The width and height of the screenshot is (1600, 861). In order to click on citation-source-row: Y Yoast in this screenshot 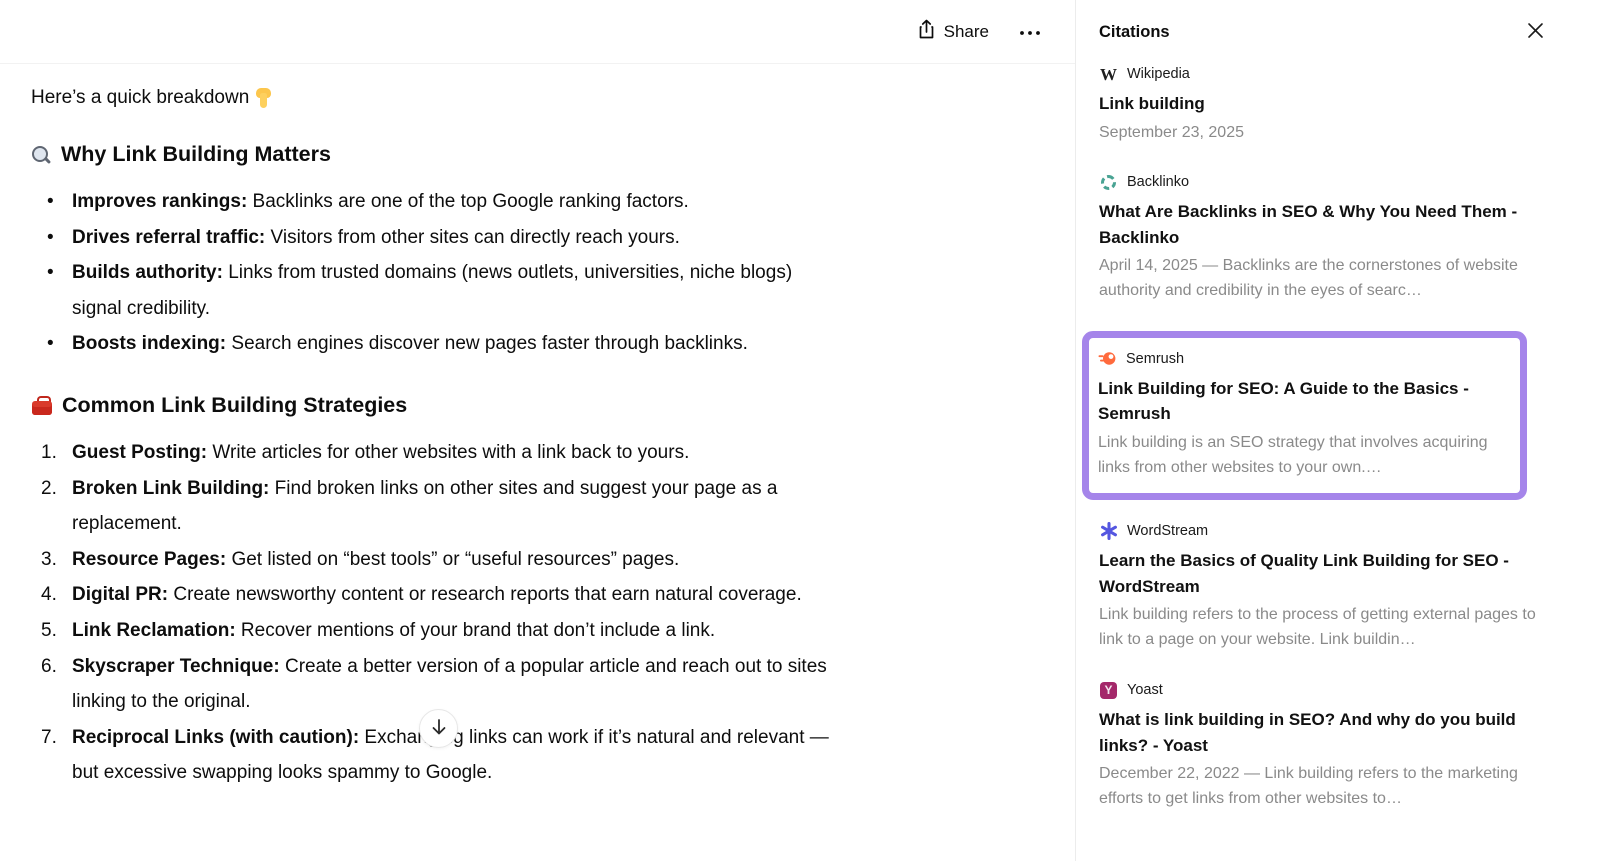, I will do `click(1318, 690)`.